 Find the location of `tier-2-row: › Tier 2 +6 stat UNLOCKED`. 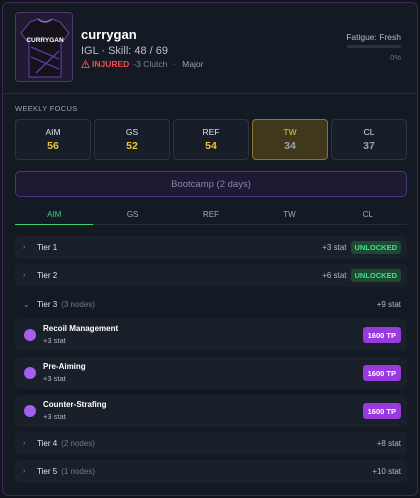

tier-2-row: › Tier 2 +6 stat UNLOCKED is located at coordinates (211, 275).